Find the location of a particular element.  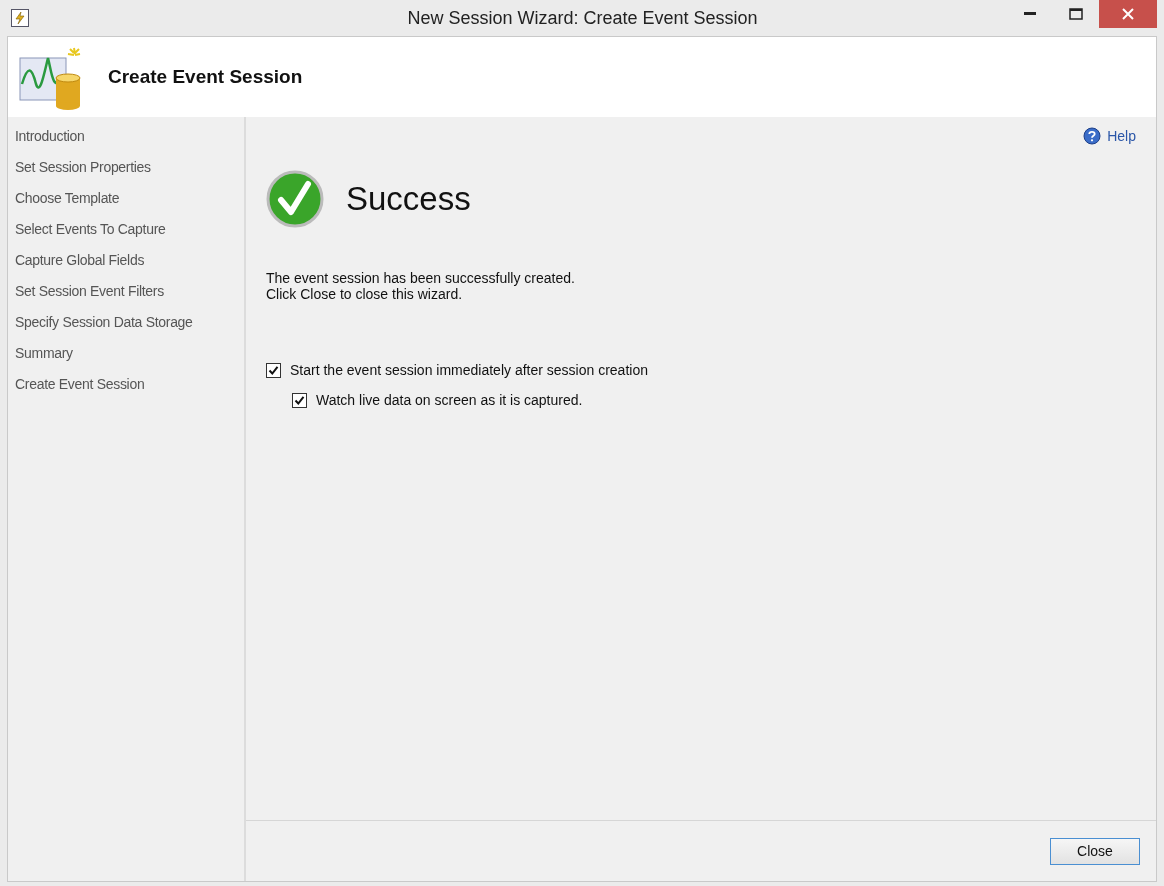

message-text: The event session has been successfully created. is located at coordinates (421, 278).